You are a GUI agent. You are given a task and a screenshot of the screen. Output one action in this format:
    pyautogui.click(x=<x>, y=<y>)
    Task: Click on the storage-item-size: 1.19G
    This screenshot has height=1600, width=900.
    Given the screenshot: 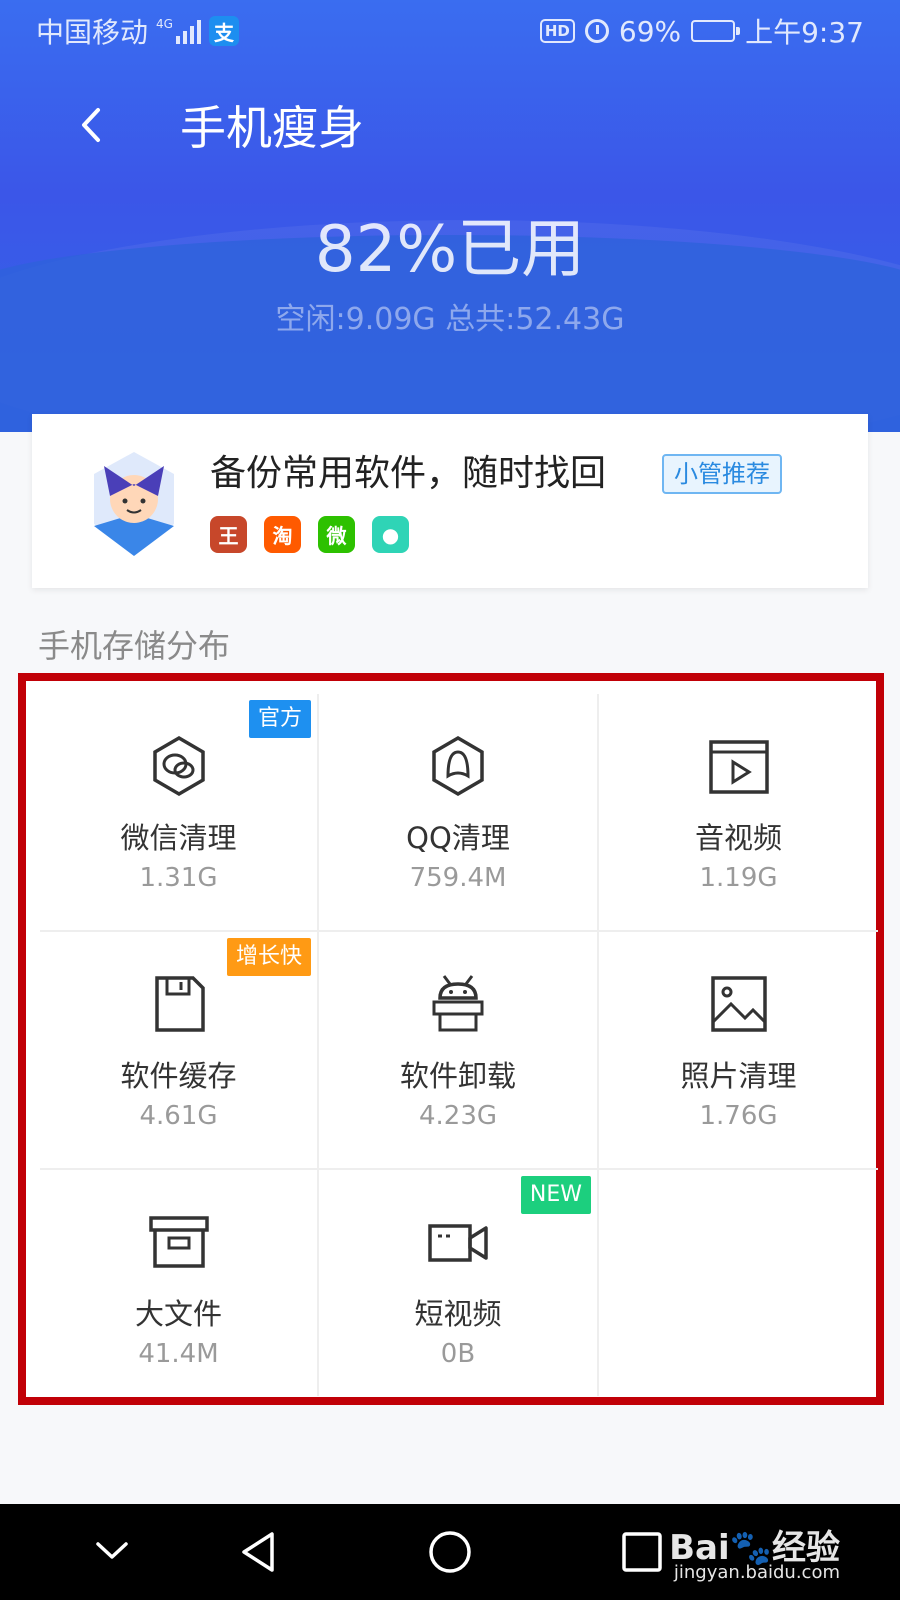 What is the action you would take?
    pyautogui.click(x=738, y=878)
    